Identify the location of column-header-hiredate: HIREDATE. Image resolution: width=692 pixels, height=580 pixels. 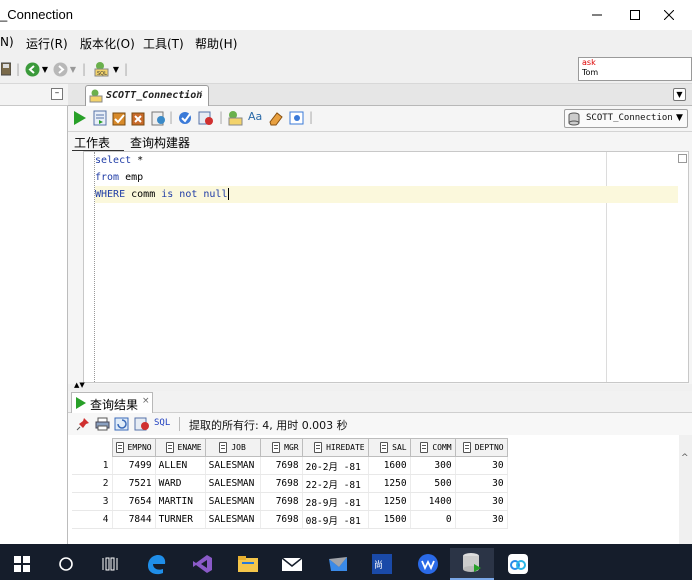
(335, 447).